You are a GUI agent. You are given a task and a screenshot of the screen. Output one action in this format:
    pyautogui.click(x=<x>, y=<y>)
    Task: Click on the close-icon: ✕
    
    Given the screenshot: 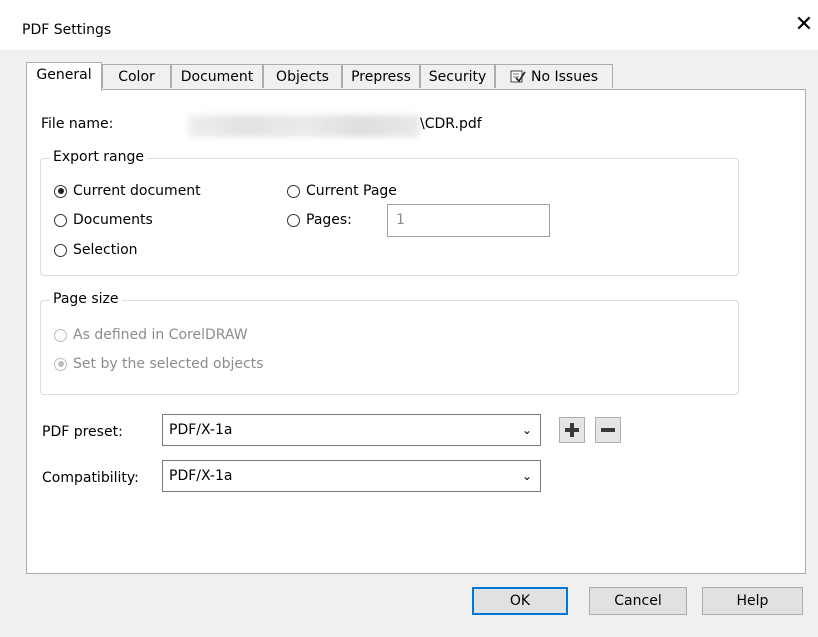 What is the action you would take?
    pyautogui.click(x=804, y=25)
    